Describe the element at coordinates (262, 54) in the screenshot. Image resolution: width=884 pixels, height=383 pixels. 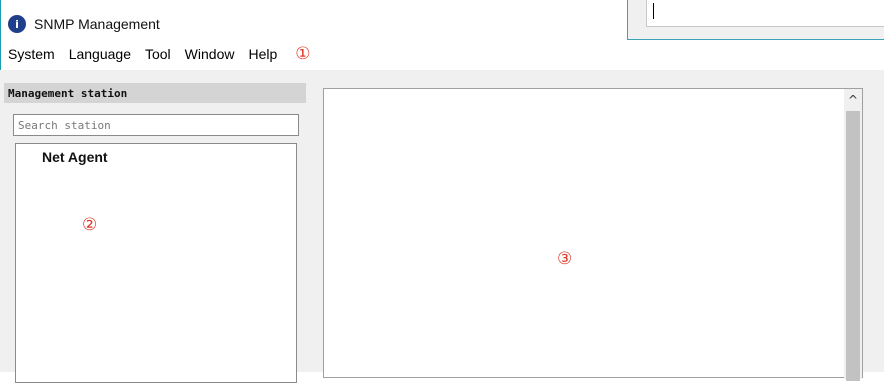
I see `menu-help: Help` at that location.